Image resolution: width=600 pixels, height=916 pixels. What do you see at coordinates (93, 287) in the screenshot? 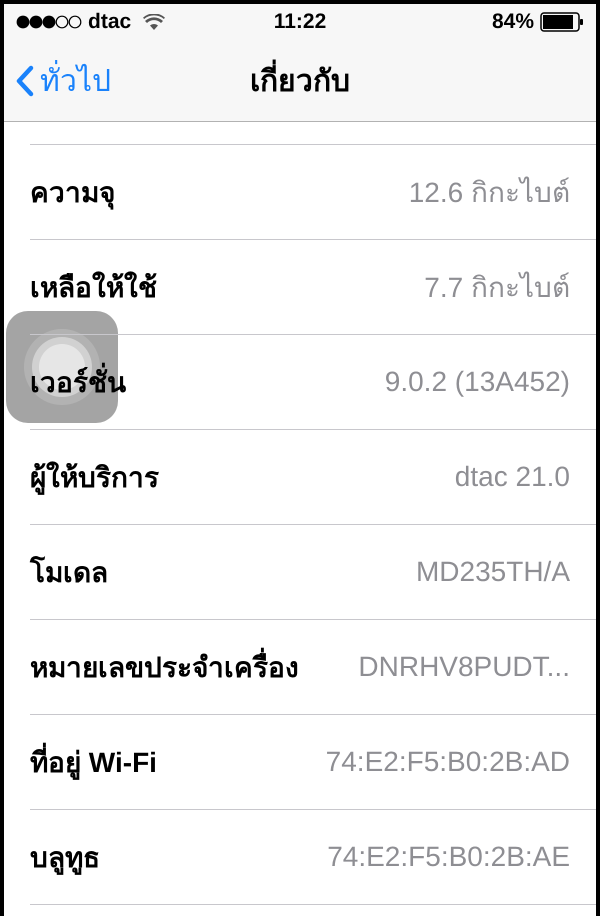
I see `row-label: เหลือให้ใช้` at bounding box center [93, 287].